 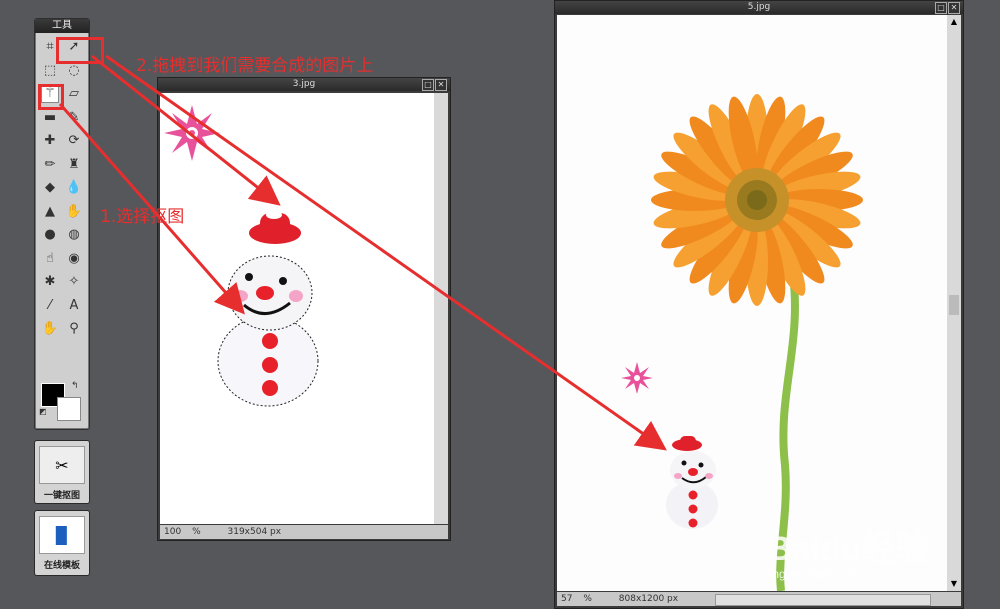 What do you see at coordinates (151, 209) in the screenshot?
I see `arrow-to-small-snowman` at bounding box center [151, 209].